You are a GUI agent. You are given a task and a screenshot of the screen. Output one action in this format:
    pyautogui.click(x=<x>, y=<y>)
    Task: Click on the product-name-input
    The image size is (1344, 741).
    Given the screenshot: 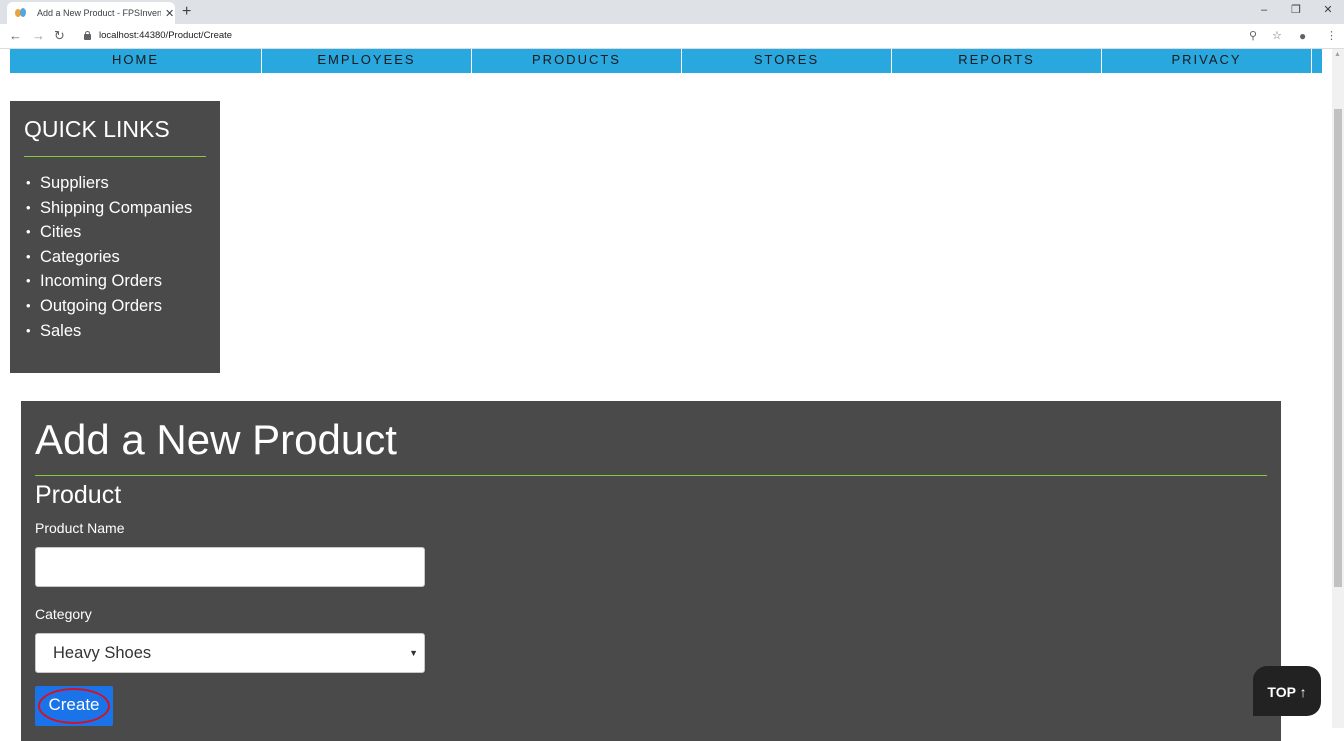 What is the action you would take?
    pyautogui.click(x=230, y=567)
    